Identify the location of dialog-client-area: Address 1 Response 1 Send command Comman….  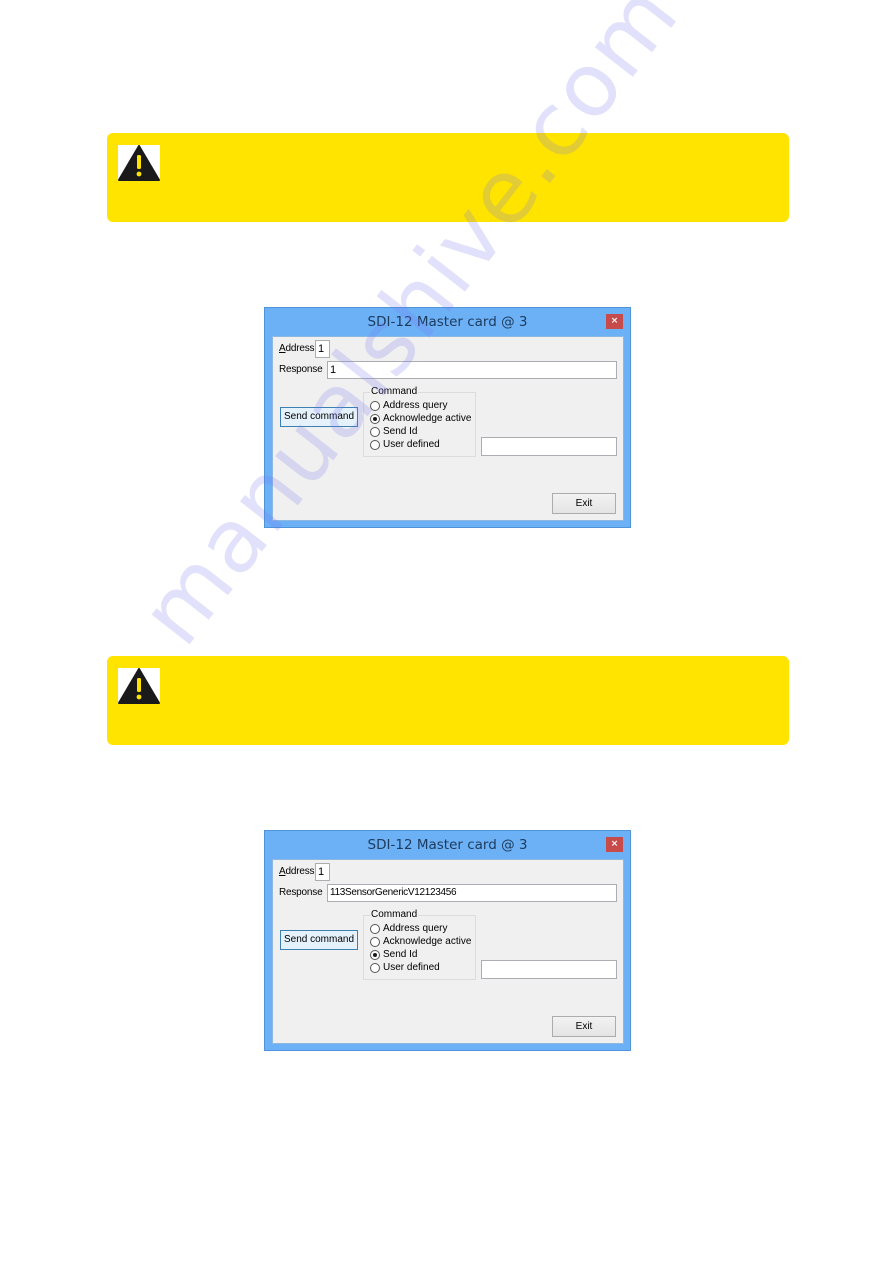
(448, 428).